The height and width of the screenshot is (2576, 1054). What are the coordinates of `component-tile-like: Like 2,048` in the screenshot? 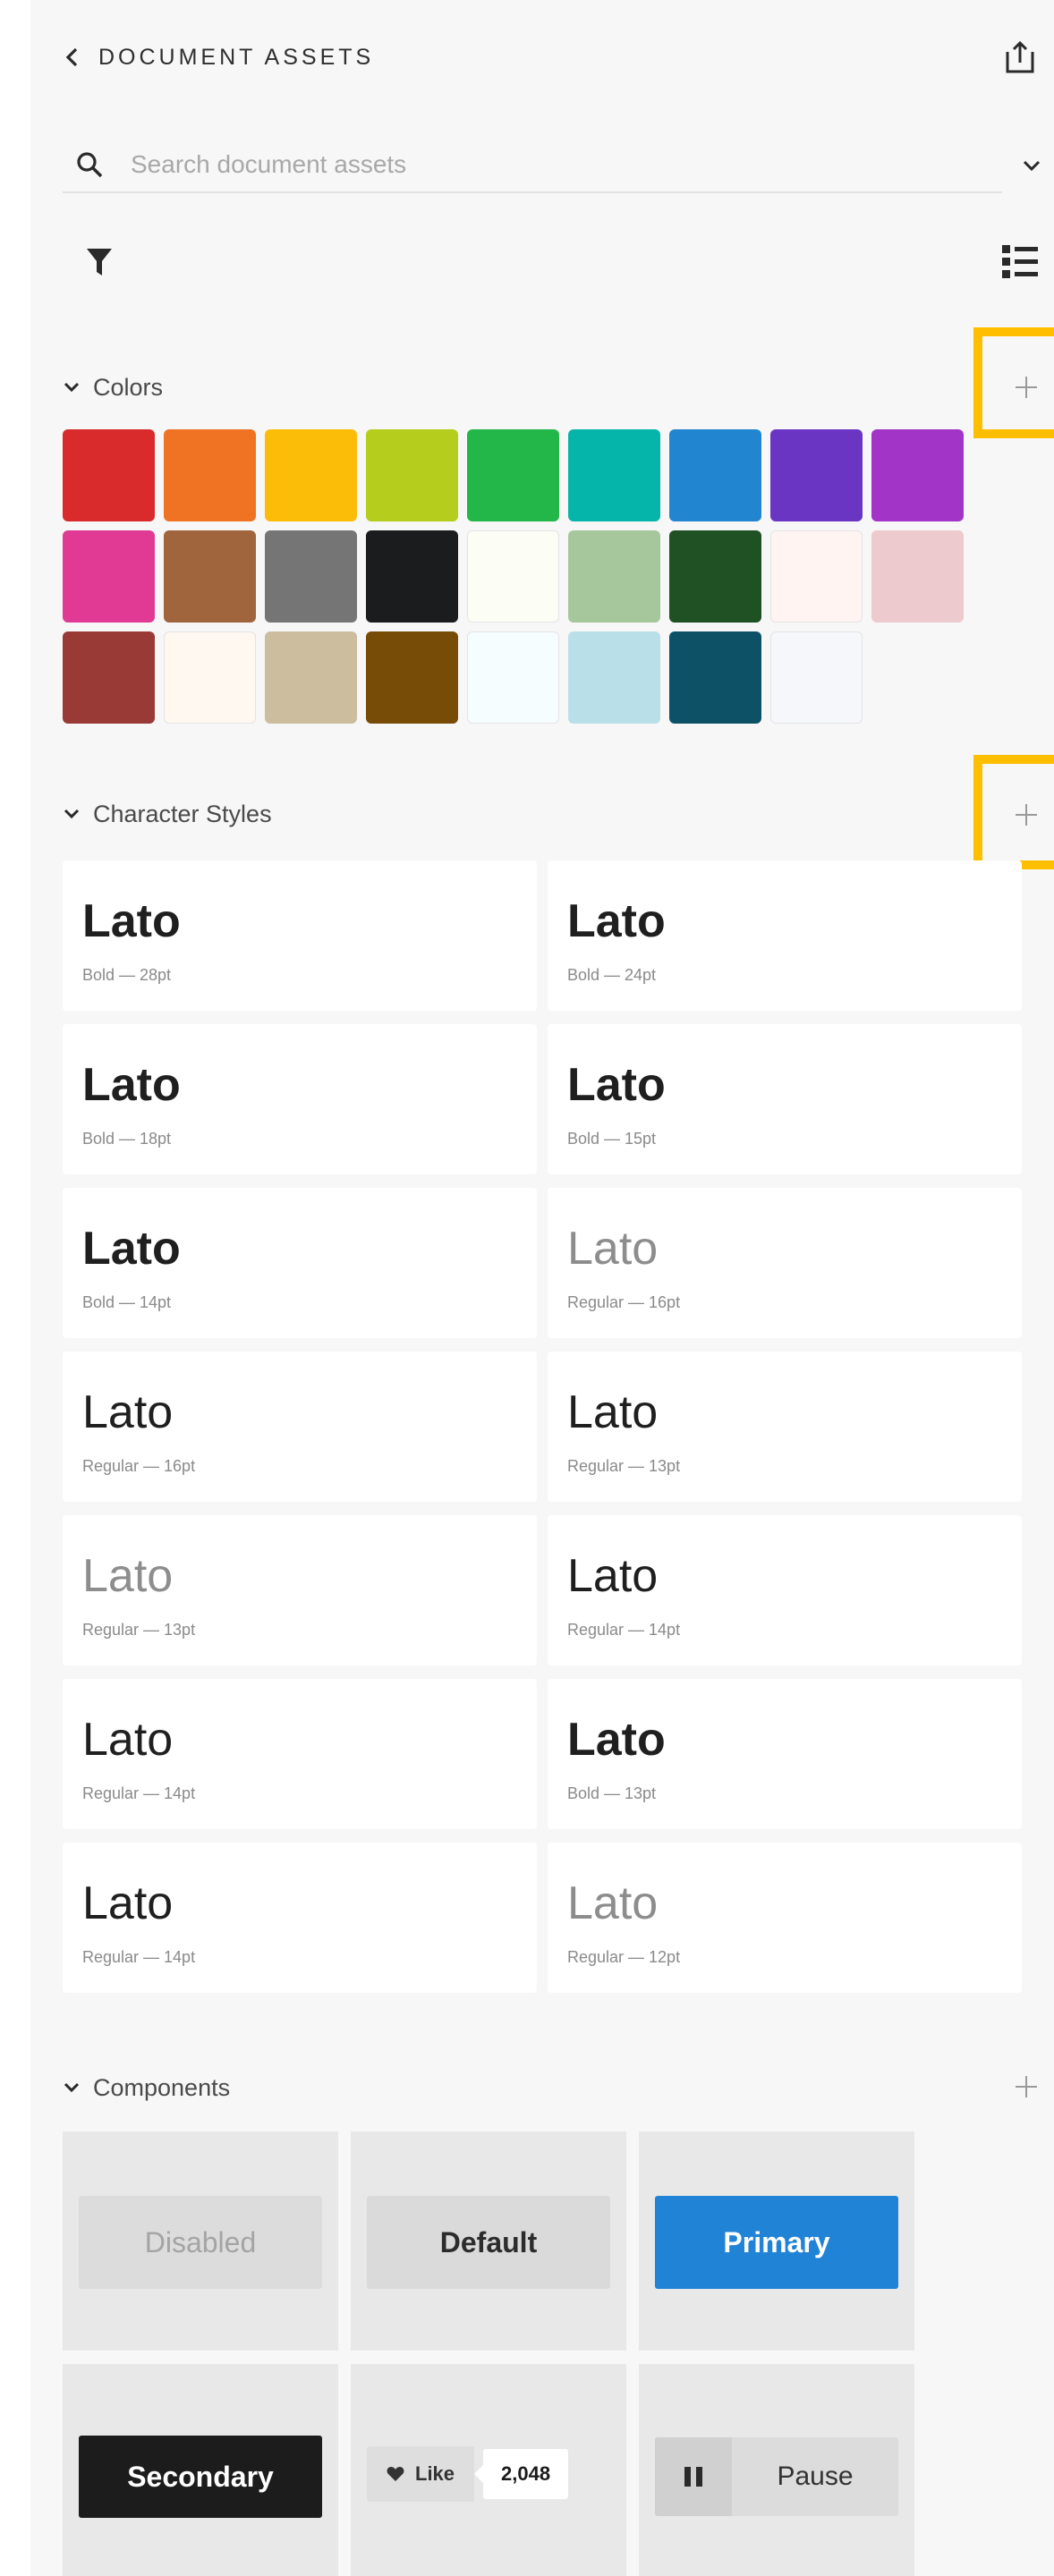 It's located at (488, 2470).